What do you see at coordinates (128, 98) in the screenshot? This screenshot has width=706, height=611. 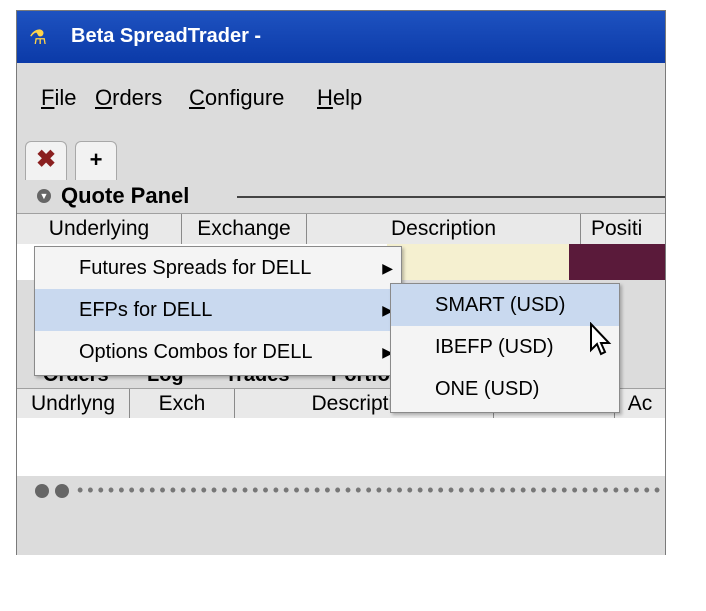 I see `menu-orders: Orders` at bounding box center [128, 98].